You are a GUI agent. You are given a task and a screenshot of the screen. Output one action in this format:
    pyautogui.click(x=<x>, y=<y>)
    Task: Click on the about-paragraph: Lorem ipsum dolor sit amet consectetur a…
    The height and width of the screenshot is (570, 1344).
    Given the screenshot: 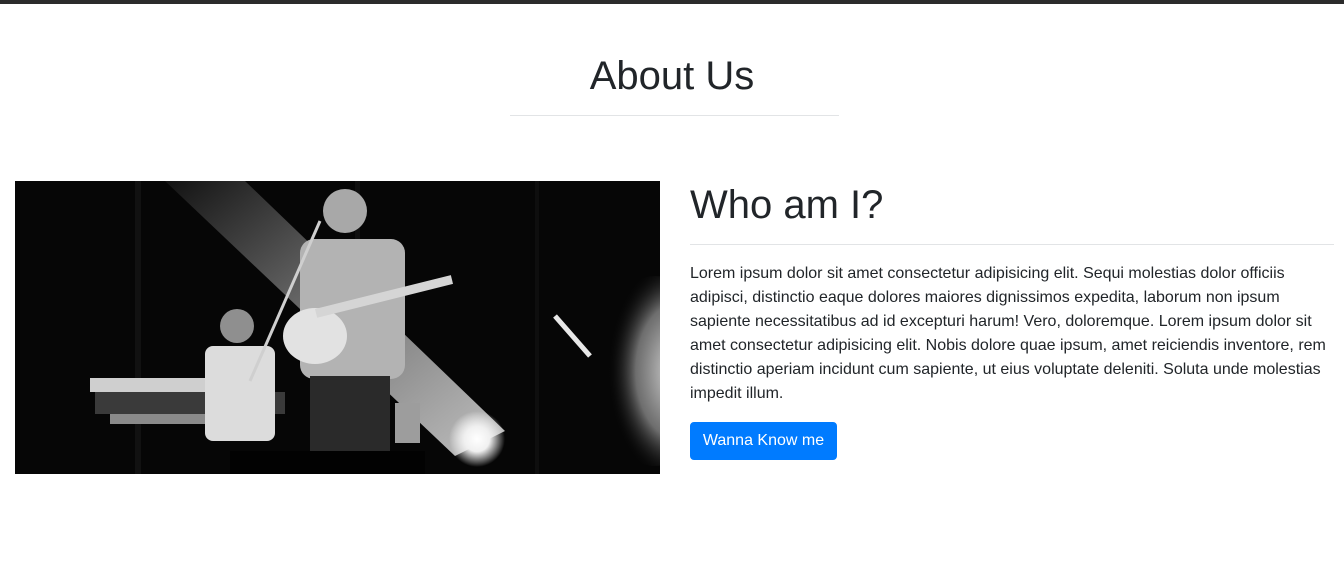 What is the action you would take?
    pyautogui.click(x=1008, y=333)
    